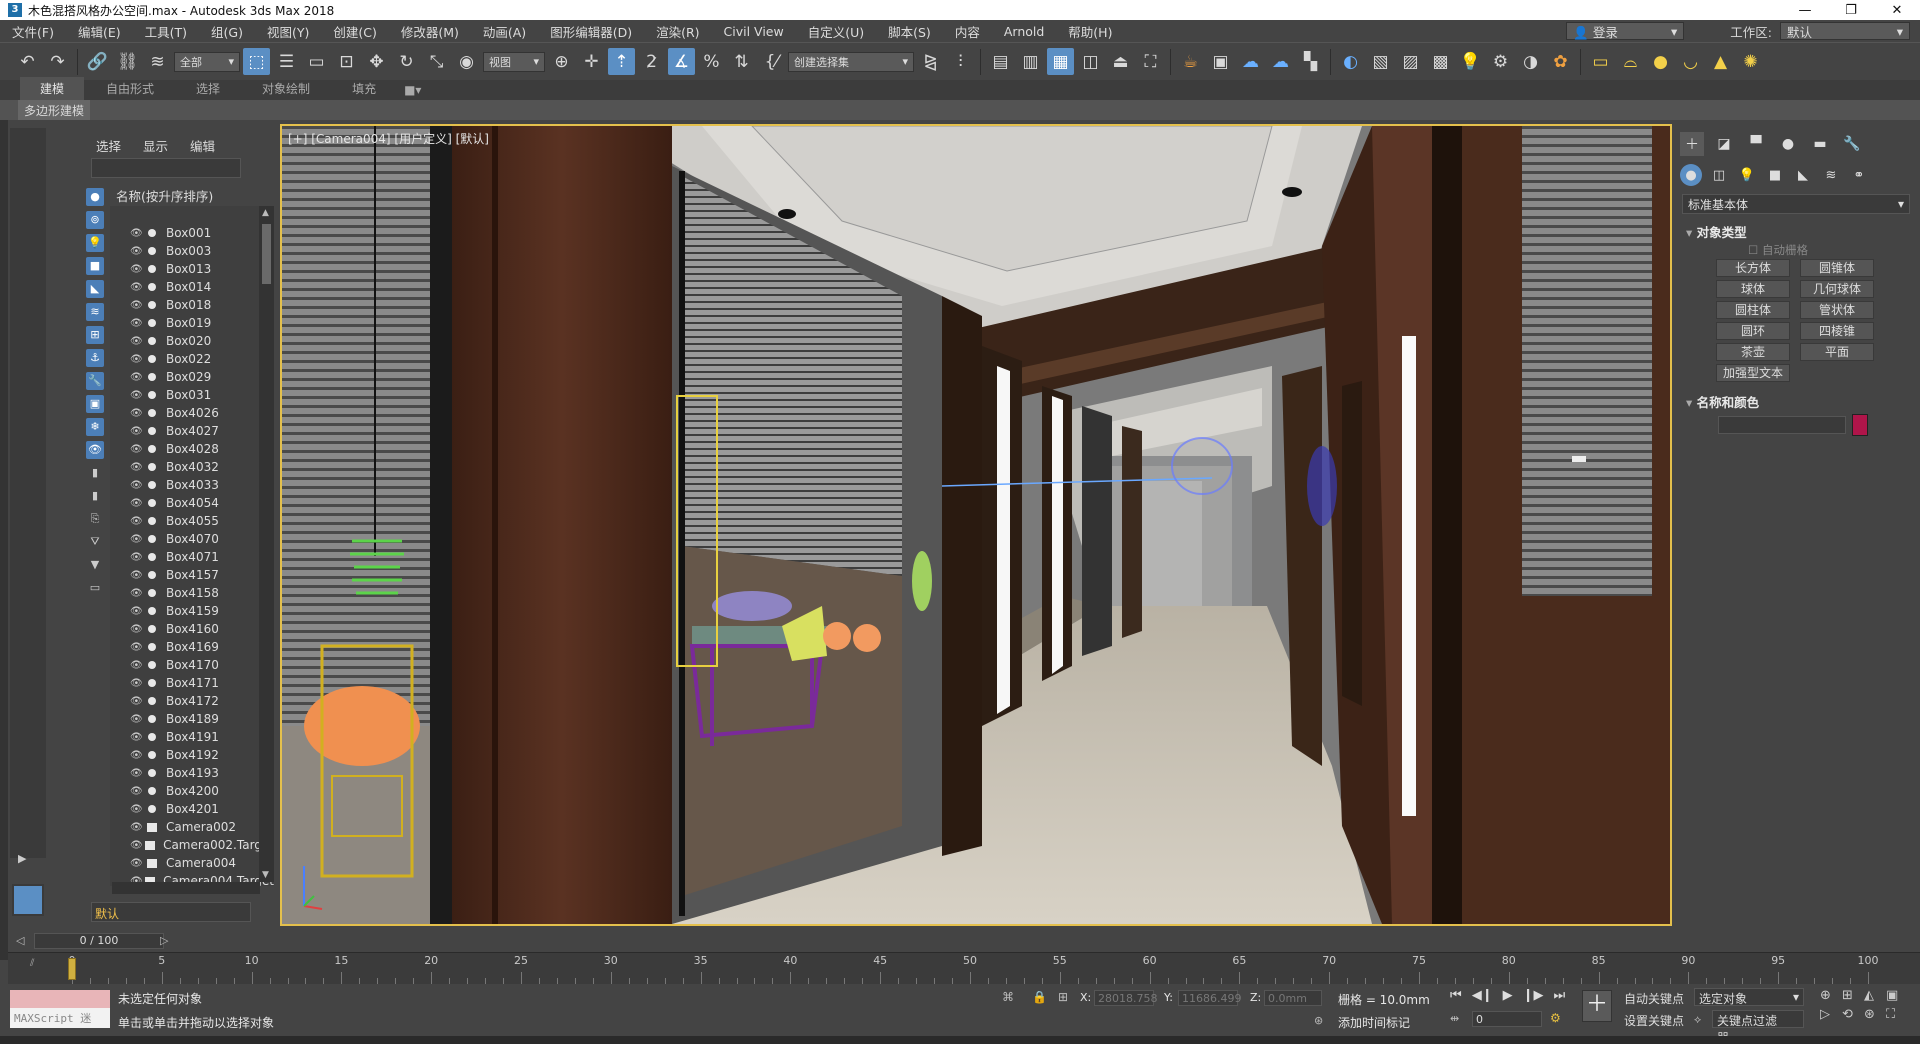 This screenshot has width=1920, height=1044. Describe the element at coordinates (192, 377) in the screenshot. I see `scene-object-row: 👁 Box029` at that location.